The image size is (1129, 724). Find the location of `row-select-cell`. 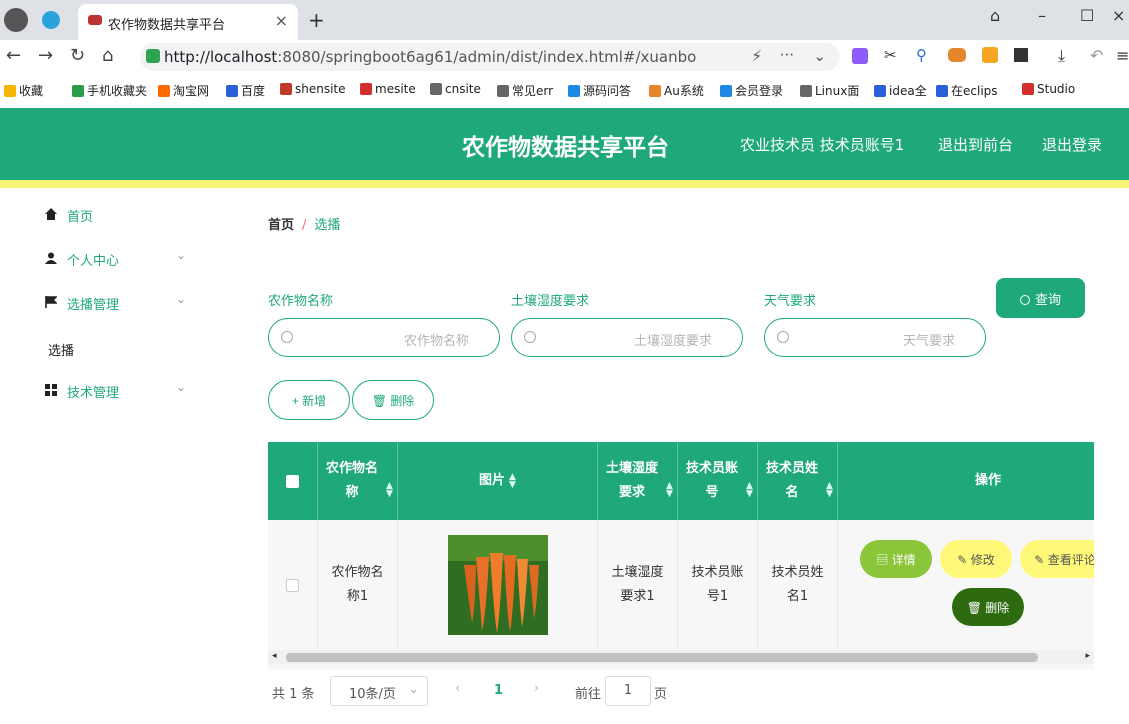

row-select-cell is located at coordinates (293, 585).